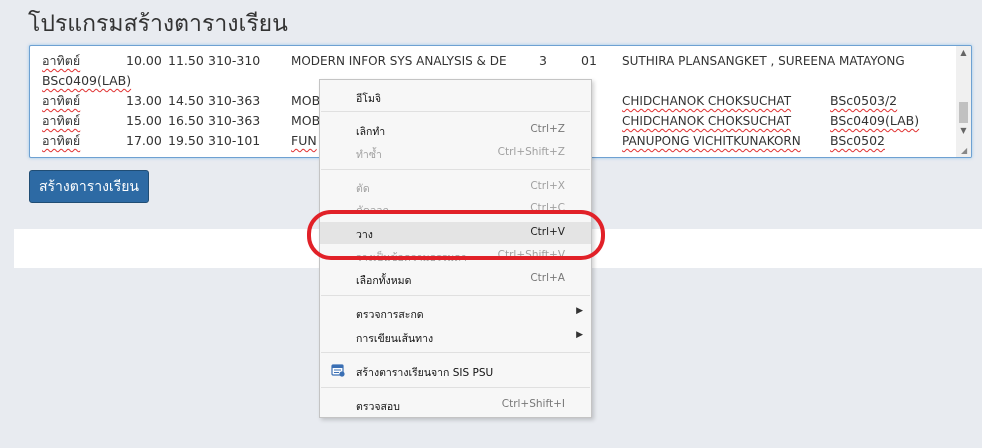  I want to click on create-schedule-button: สร้างตารางเรียน, so click(89, 186).